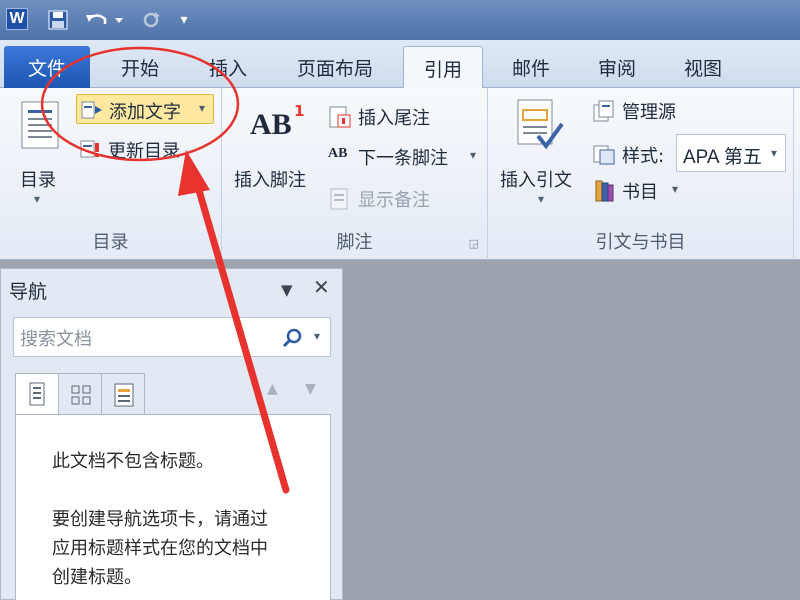 The image size is (800, 600). Describe the element at coordinates (38, 180) in the screenshot. I see `toc-button-label: 目录` at that location.